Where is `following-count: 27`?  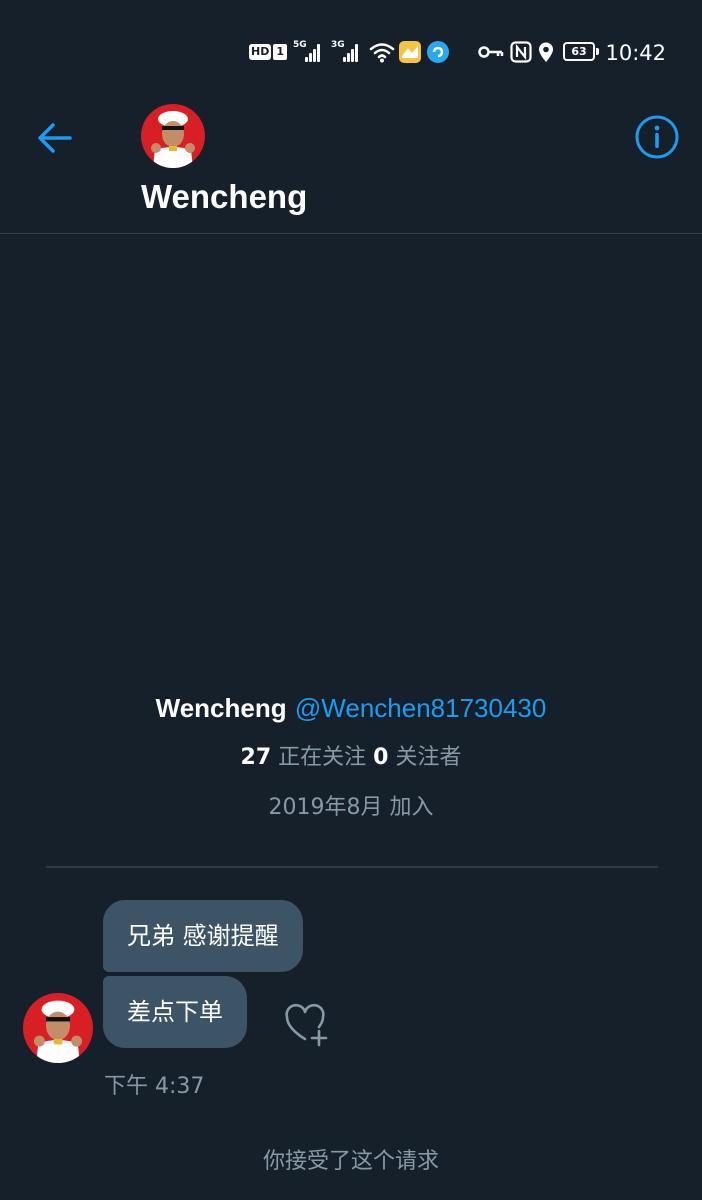 following-count: 27 is located at coordinates (256, 757).